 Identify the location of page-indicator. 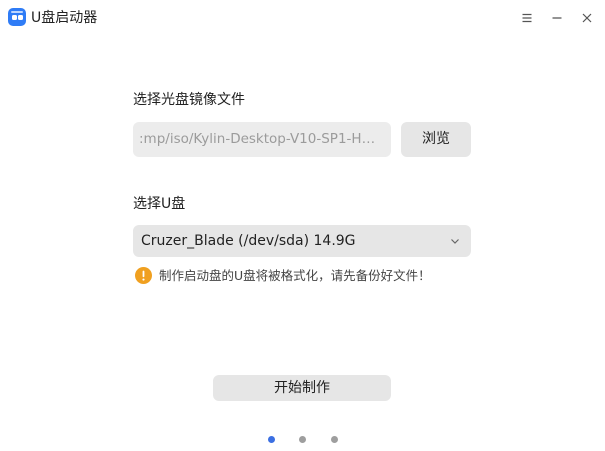
(302, 440).